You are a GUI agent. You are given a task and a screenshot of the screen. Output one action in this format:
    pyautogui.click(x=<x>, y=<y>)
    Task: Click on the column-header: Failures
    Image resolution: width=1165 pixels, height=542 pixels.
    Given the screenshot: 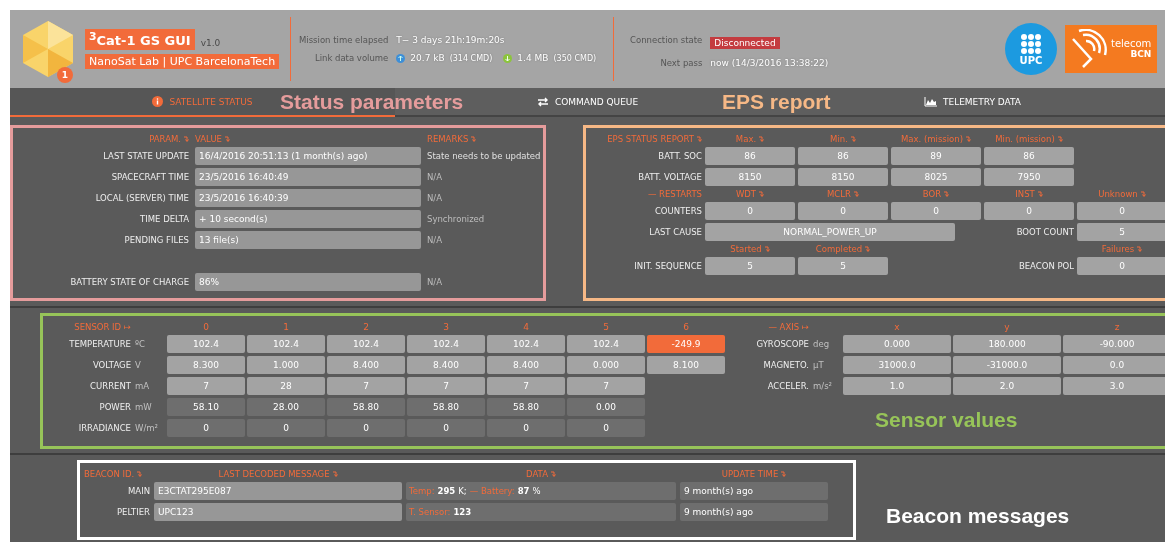 What is the action you would take?
    pyautogui.click(x=1121, y=249)
    